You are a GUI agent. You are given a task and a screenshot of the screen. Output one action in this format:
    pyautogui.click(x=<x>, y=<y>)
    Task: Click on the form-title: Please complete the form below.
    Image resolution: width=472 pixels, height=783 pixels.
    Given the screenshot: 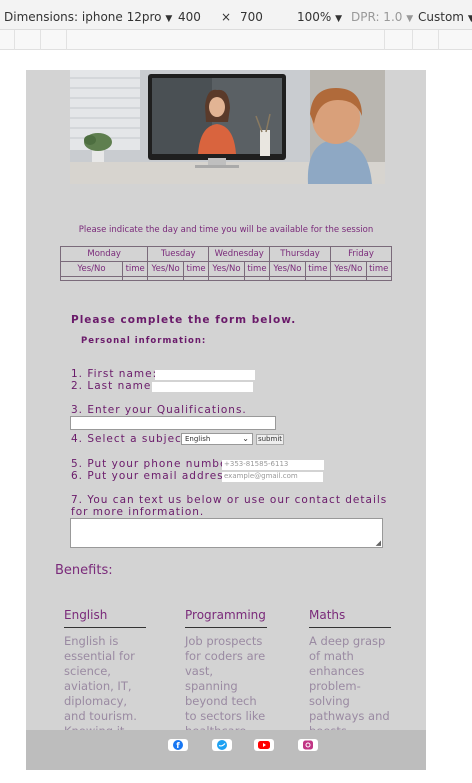 What is the action you would take?
    pyautogui.click(x=184, y=320)
    